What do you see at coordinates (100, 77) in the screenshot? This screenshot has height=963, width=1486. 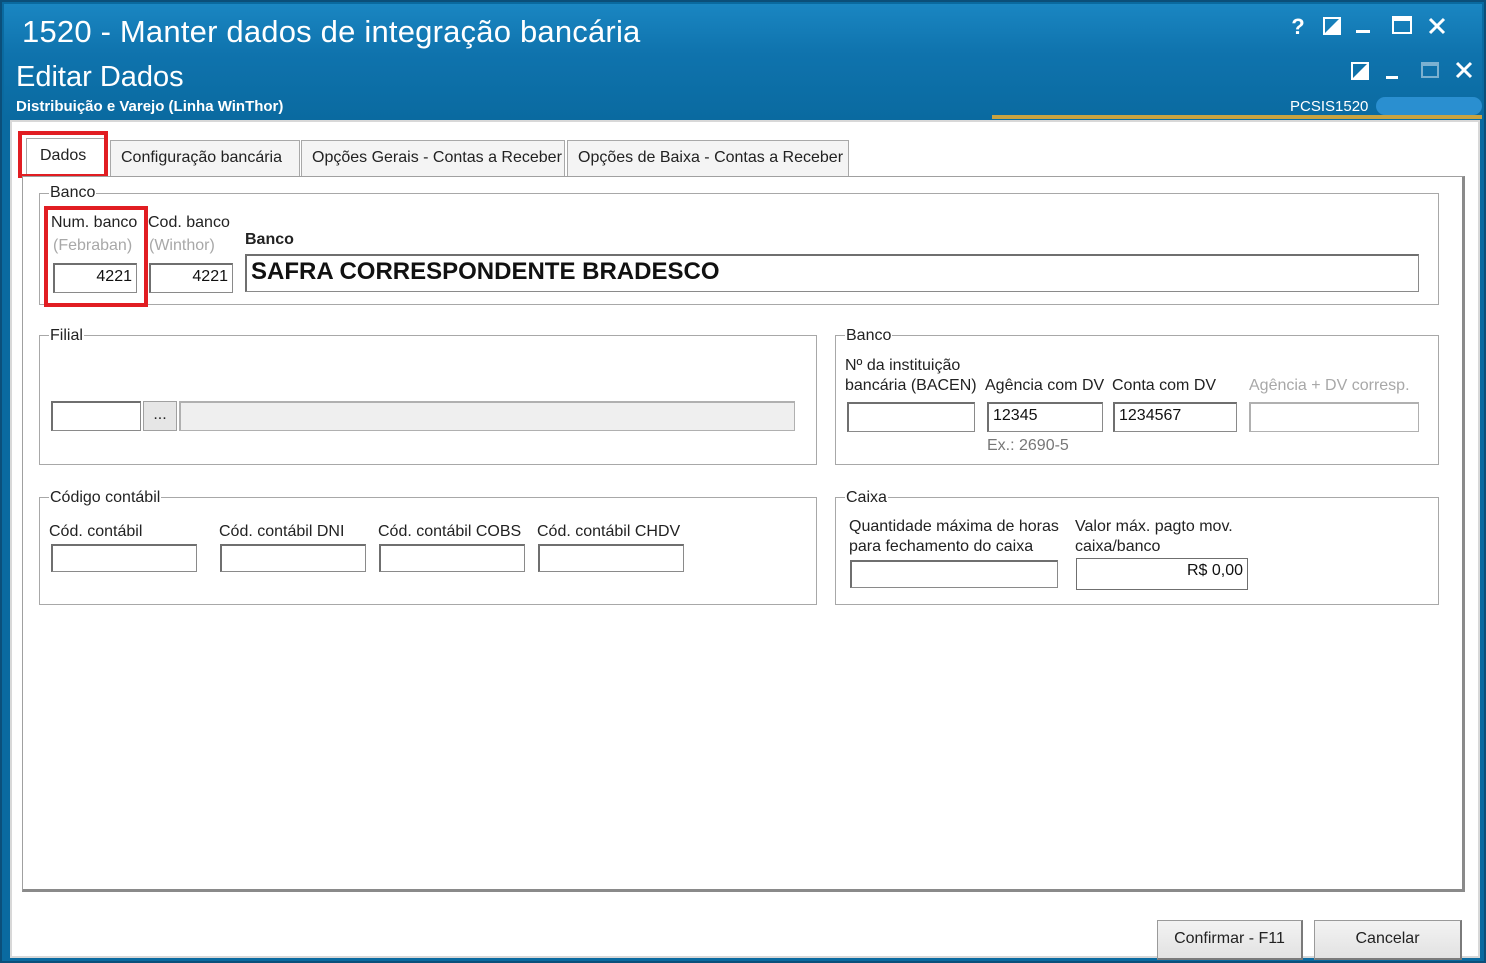 I see `form-title: Editar Dados` at bounding box center [100, 77].